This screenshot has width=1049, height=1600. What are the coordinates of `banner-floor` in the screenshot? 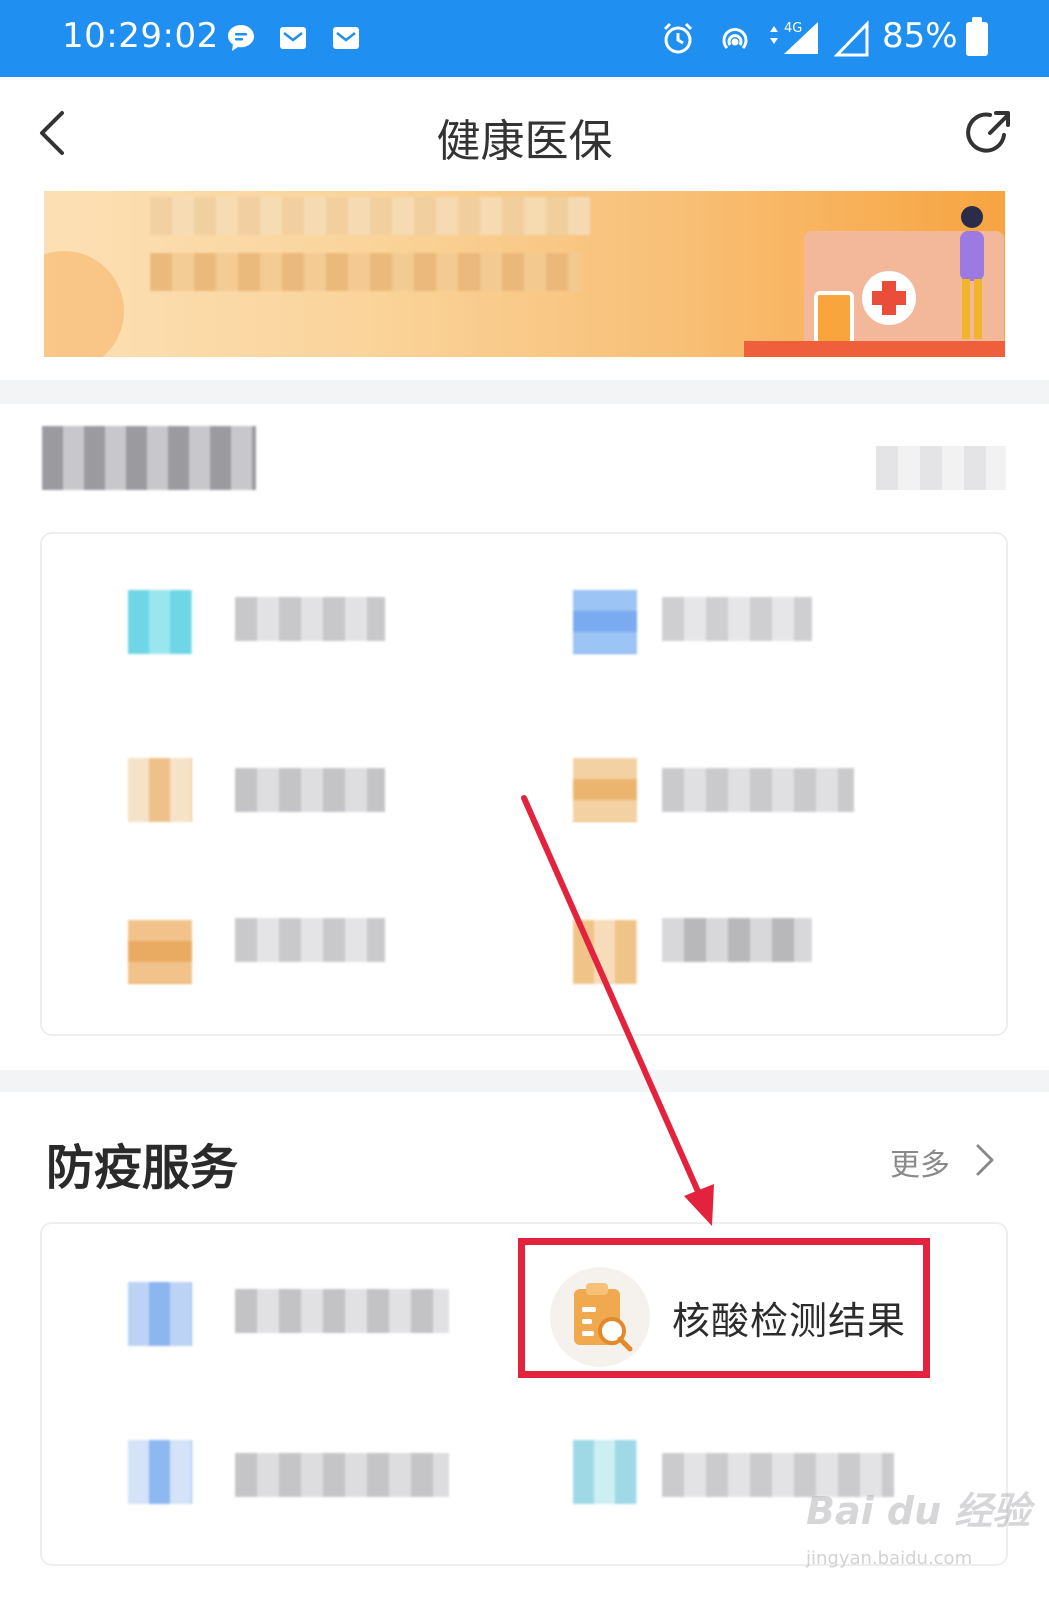 It's located at (874, 349).